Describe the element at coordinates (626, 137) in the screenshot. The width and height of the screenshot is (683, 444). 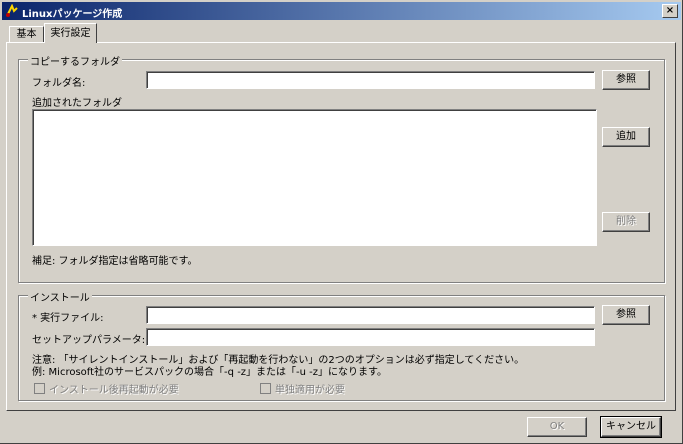
I see `add-folder-button: 追加` at that location.